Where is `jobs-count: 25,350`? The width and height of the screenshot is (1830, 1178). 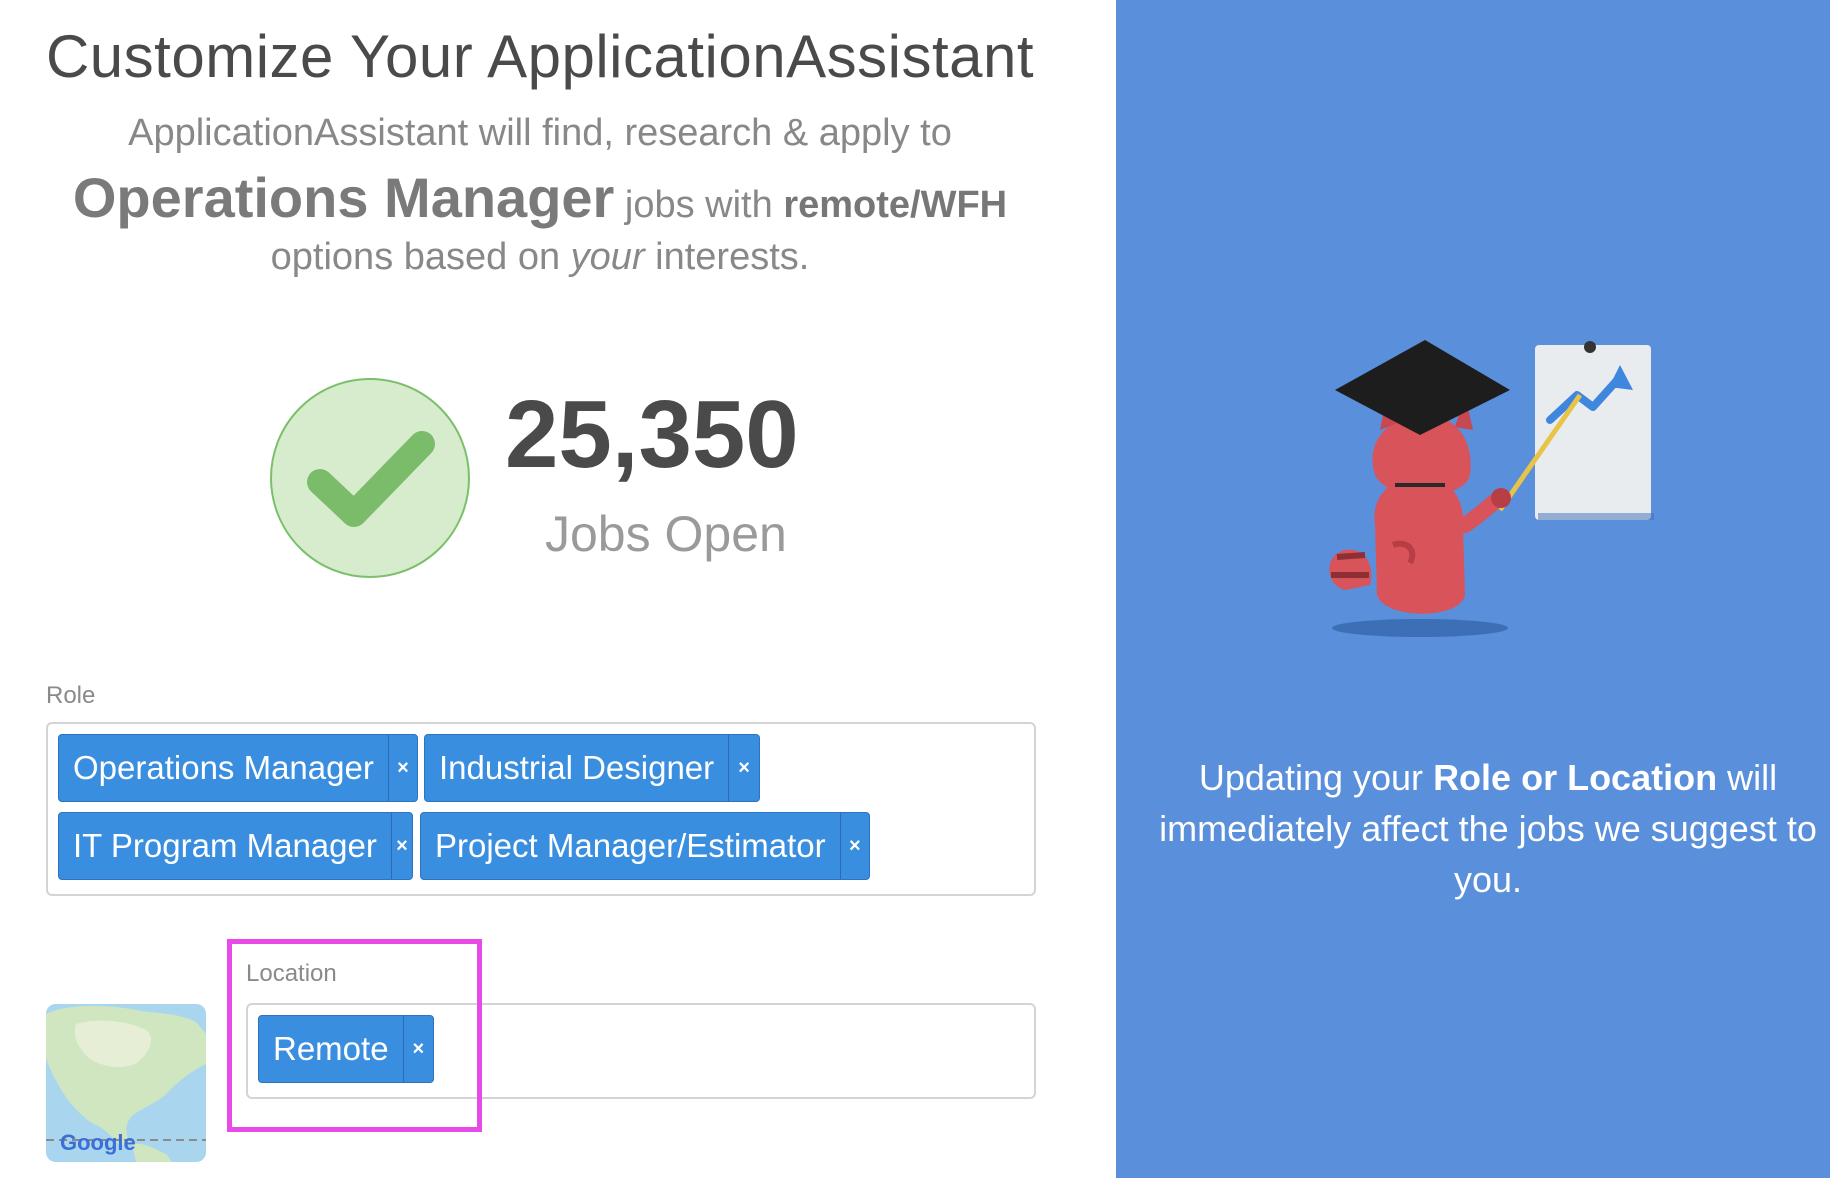 jobs-count: 25,350 is located at coordinates (652, 434).